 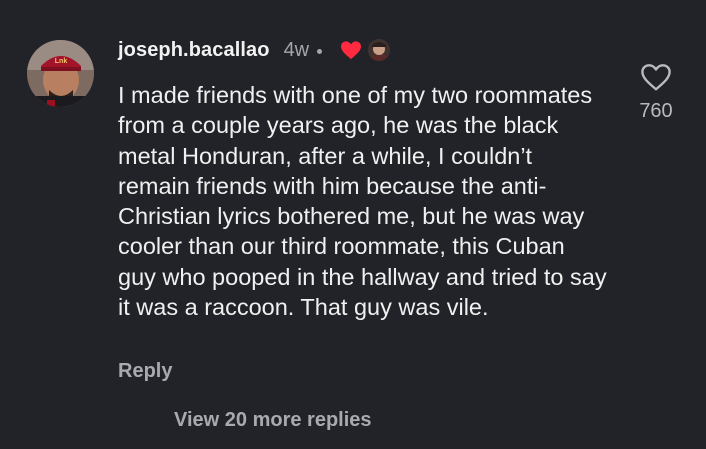 What do you see at coordinates (194, 50) in the screenshot?
I see `username: joseph.bacallao` at bounding box center [194, 50].